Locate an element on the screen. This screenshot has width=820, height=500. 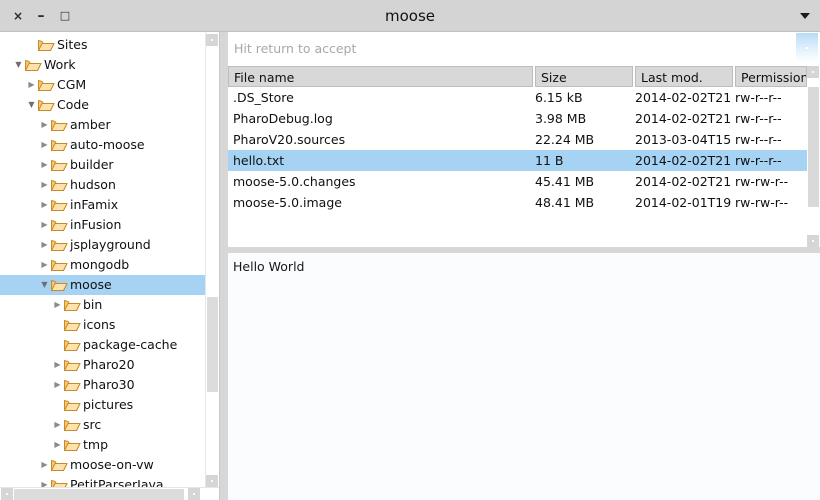
tree-item-label: CGM is located at coordinates (72, 84).